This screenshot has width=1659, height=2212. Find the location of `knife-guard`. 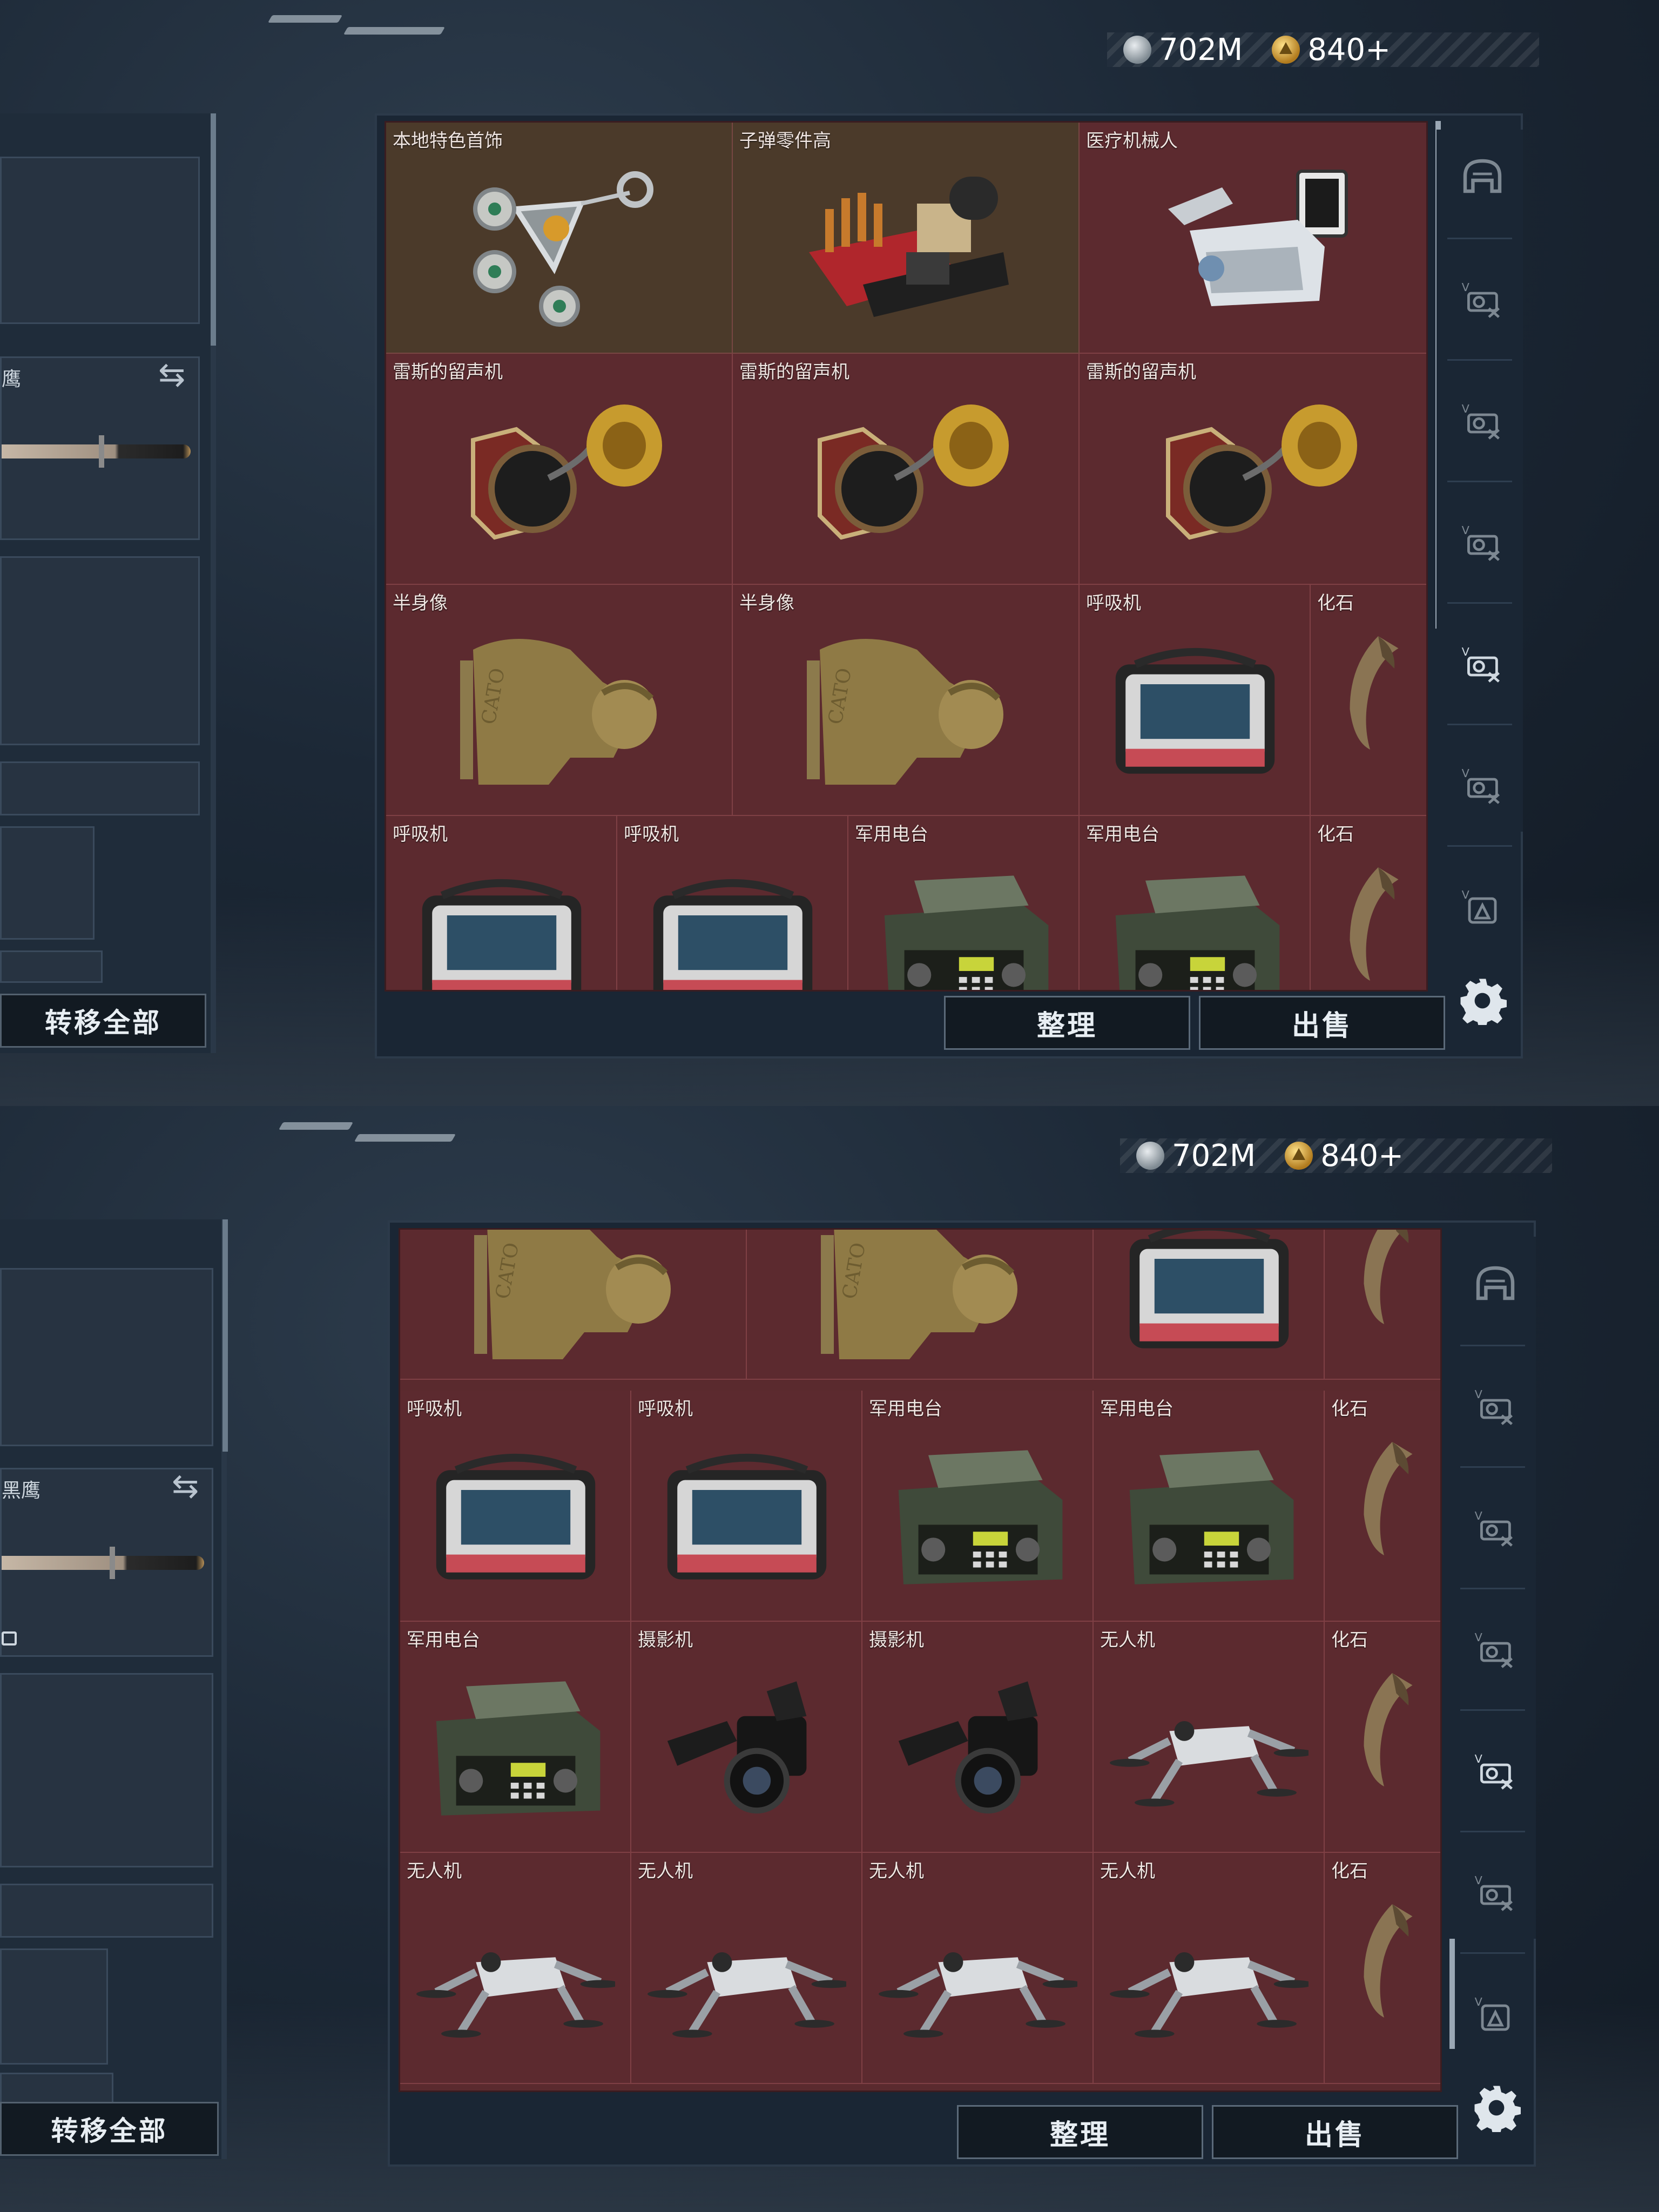

knife-guard is located at coordinates (101, 451).